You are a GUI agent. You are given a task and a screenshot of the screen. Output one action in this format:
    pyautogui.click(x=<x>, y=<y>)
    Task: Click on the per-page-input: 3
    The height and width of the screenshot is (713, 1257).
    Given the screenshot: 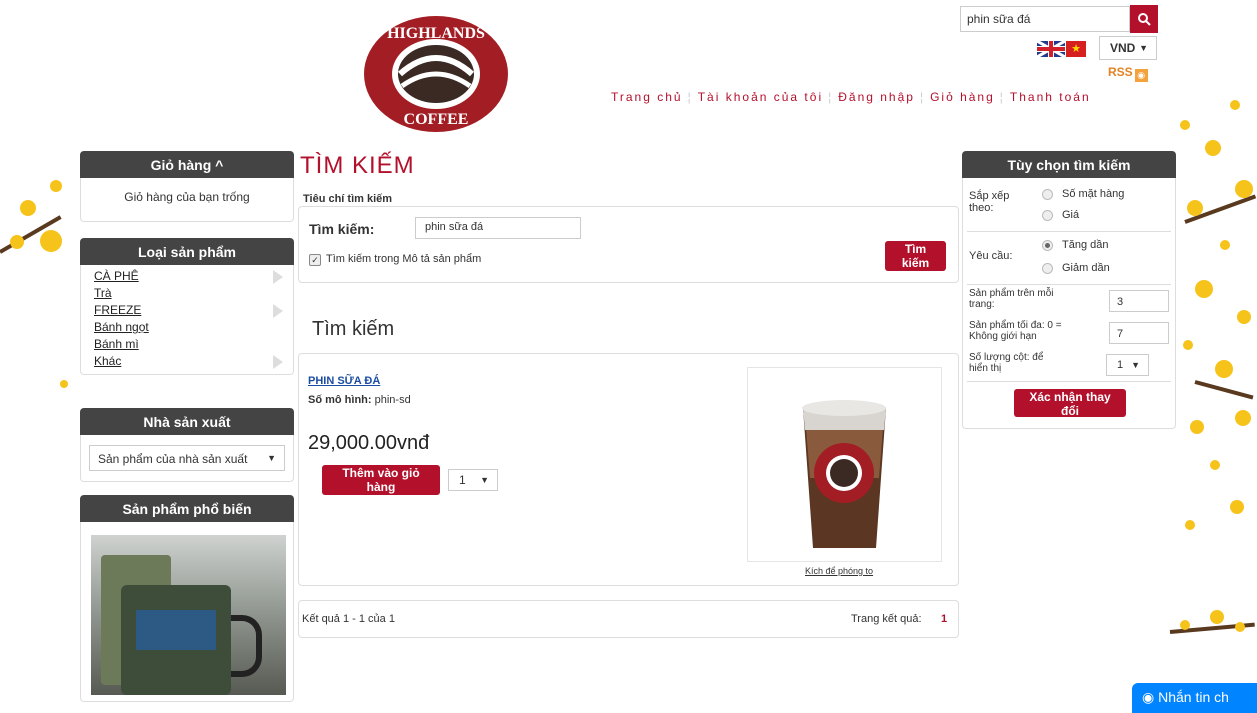 What is the action you would take?
    pyautogui.click(x=1139, y=301)
    